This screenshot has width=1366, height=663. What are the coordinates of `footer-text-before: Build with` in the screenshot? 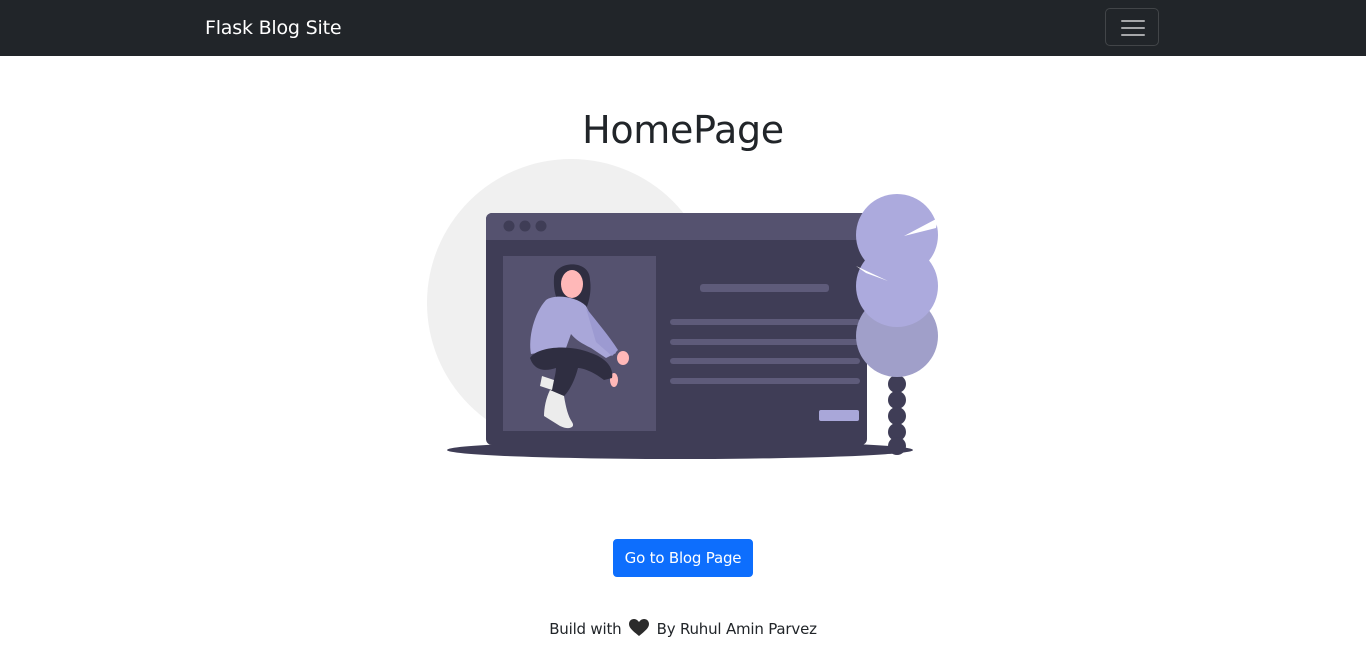 It's located at (585, 629).